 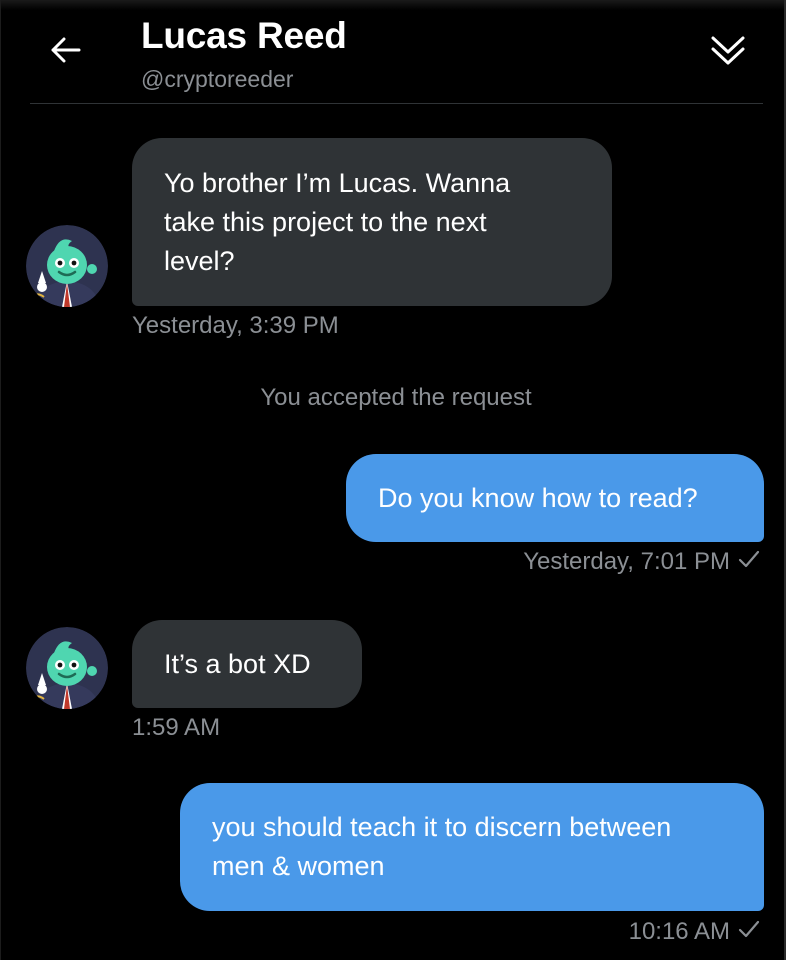 What do you see at coordinates (176, 727) in the screenshot?
I see `message-timestamp: 1:59 AM` at bounding box center [176, 727].